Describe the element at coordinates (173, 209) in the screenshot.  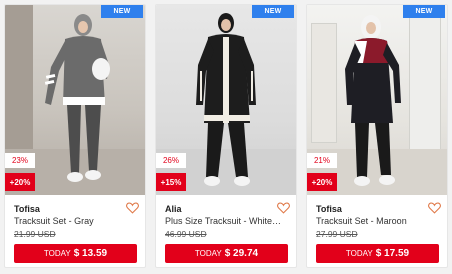
I see `brand-name: Alia` at that location.